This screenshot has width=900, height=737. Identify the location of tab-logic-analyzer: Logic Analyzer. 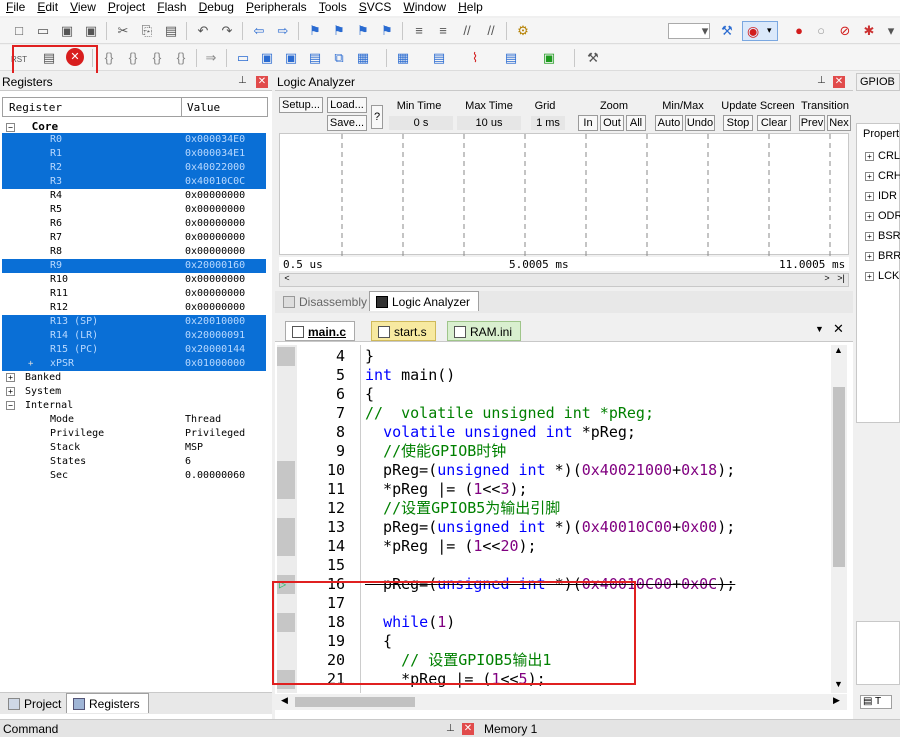
(424, 301).